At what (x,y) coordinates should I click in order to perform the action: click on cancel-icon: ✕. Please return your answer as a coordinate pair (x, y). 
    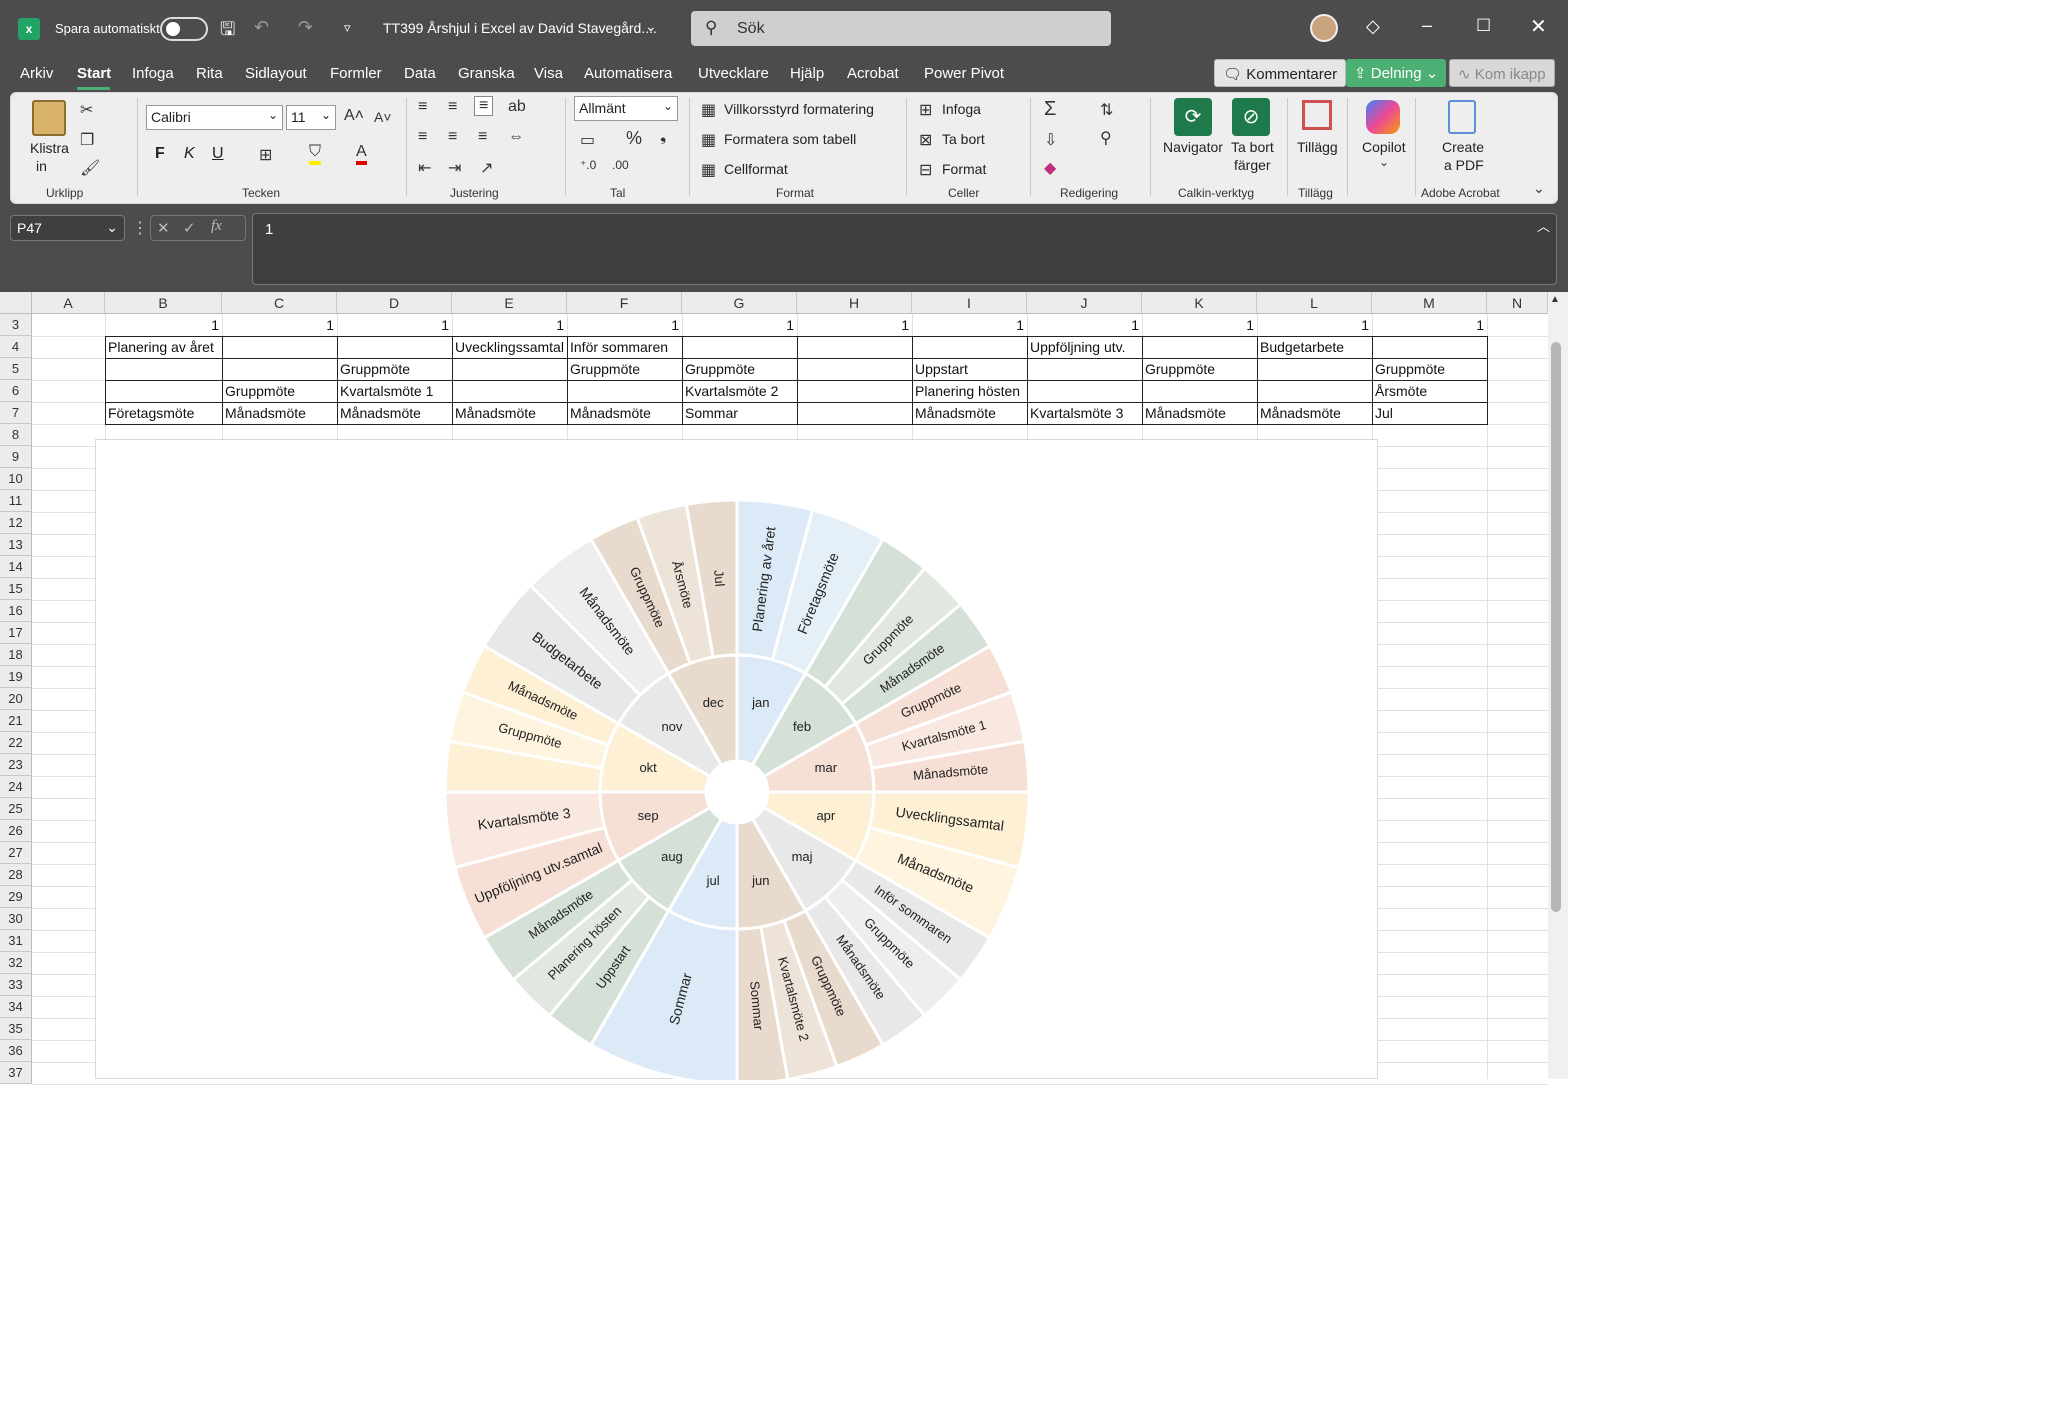
    Looking at the image, I should click on (163, 228).